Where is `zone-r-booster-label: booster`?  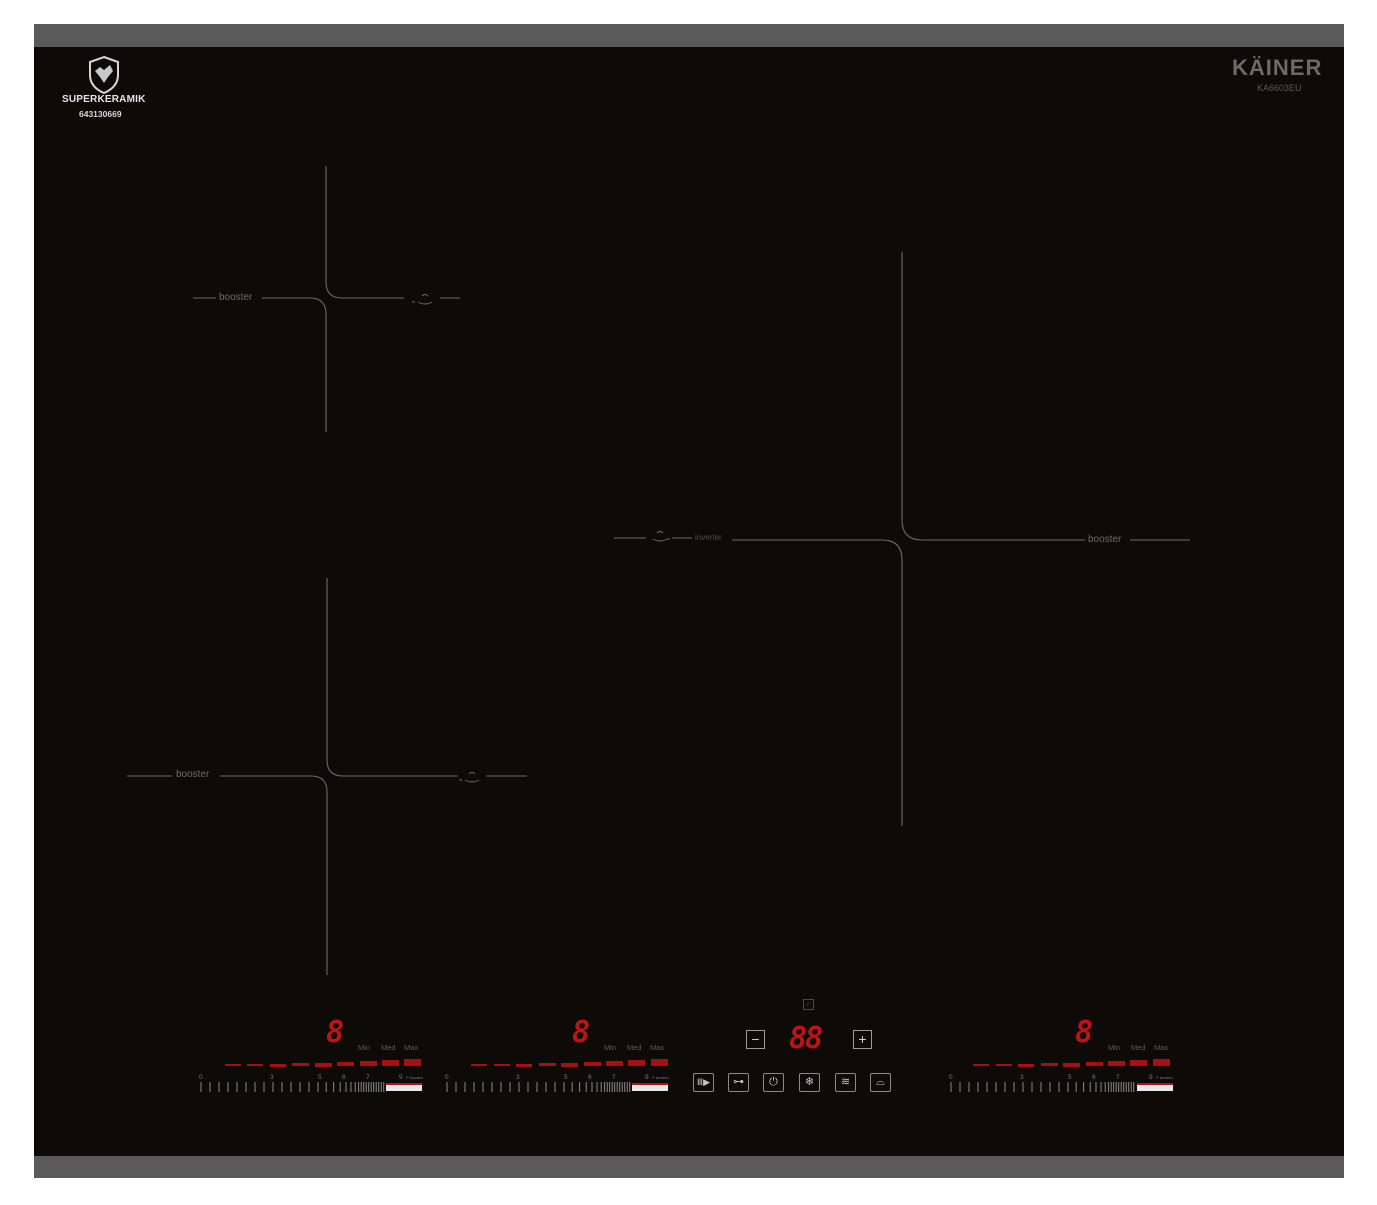 zone-r-booster-label: booster is located at coordinates (1105, 539).